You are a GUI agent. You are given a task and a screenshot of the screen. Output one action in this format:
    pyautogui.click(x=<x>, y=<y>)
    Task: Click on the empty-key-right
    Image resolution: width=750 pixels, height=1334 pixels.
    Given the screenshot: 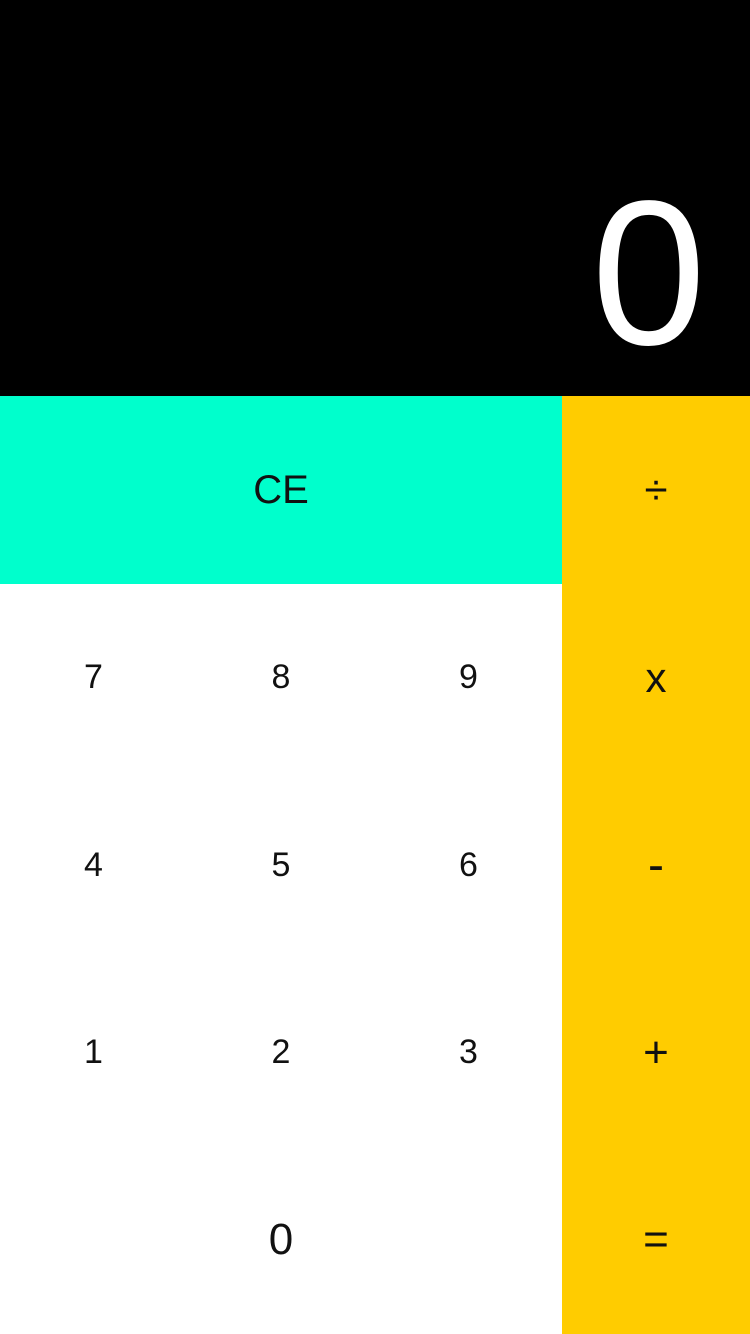 What is the action you would take?
    pyautogui.click(x=468, y=1240)
    